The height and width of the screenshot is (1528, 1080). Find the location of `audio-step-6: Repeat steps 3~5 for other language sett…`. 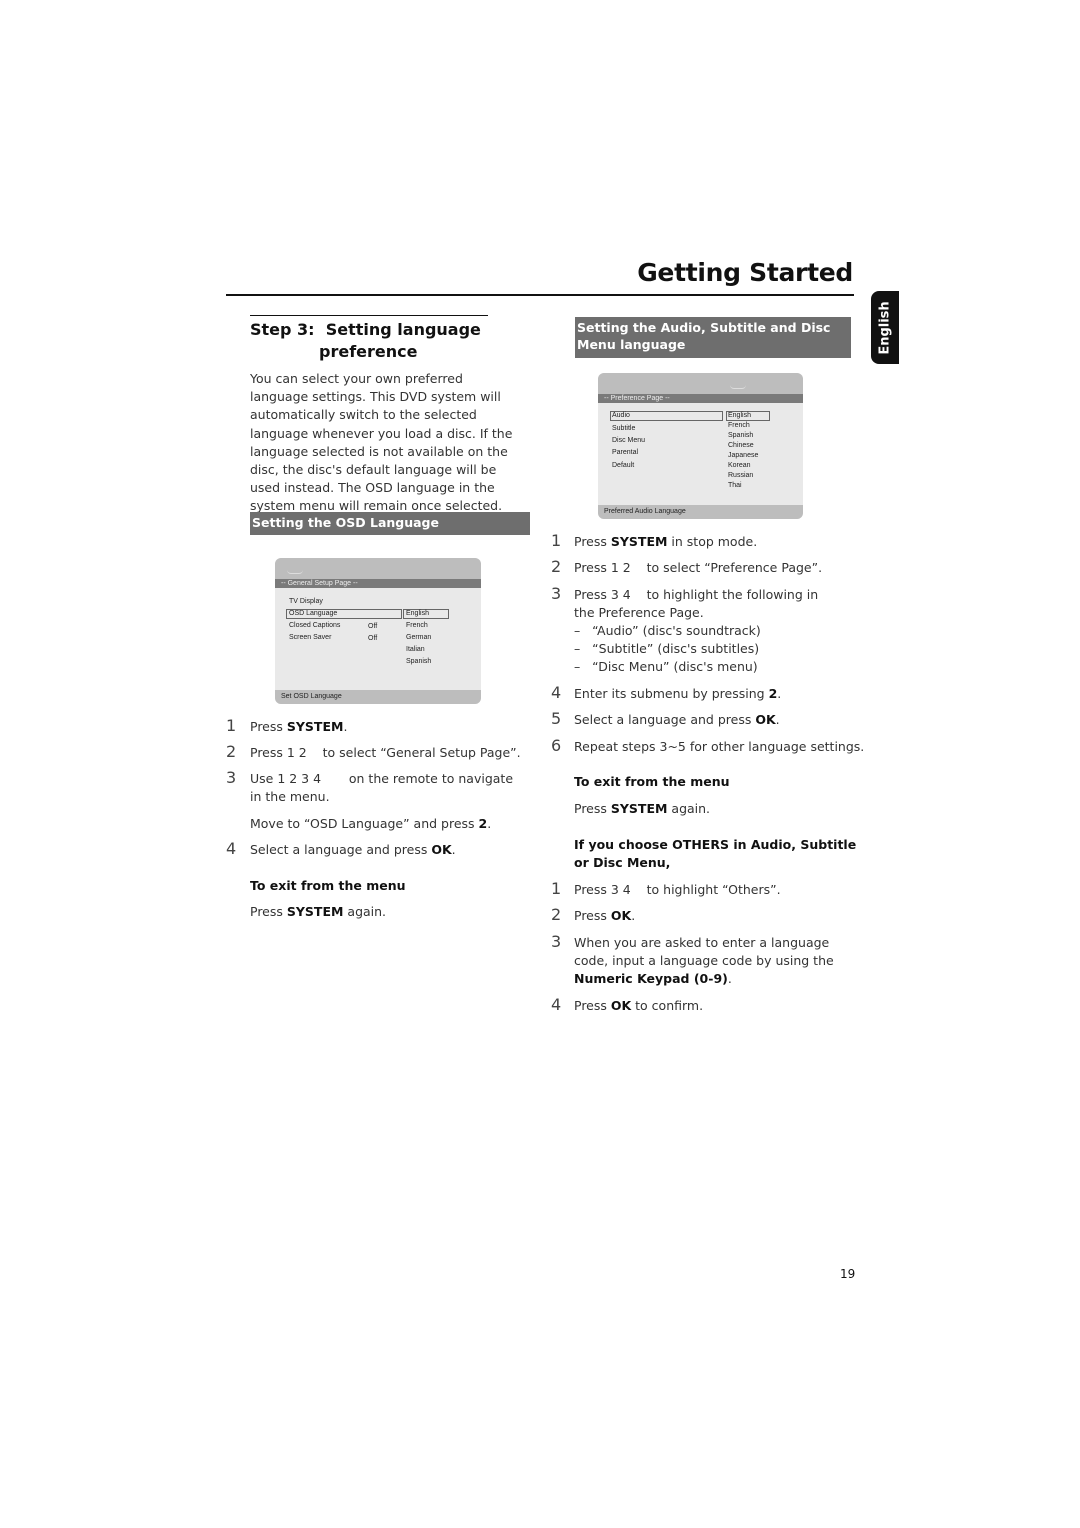

audio-step-6: Repeat steps 3~5 for other language sett… is located at coordinates (719, 746).